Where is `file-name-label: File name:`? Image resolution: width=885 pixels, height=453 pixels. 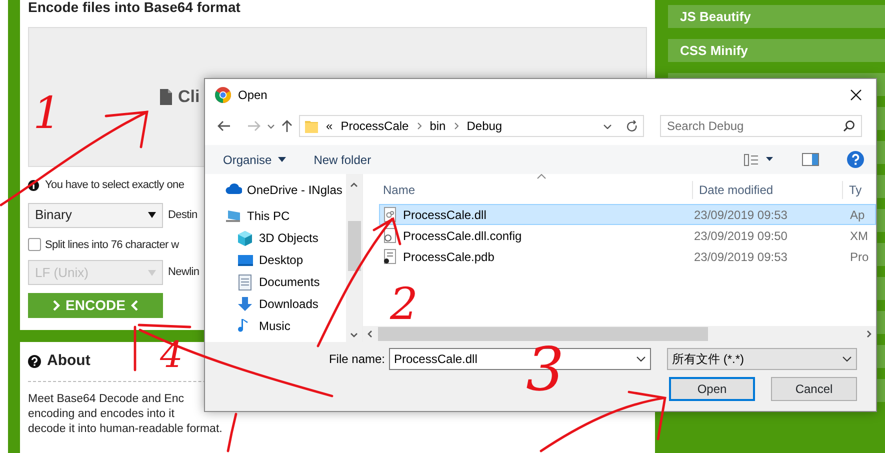
file-name-label: File name: is located at coordinates (356, 359).